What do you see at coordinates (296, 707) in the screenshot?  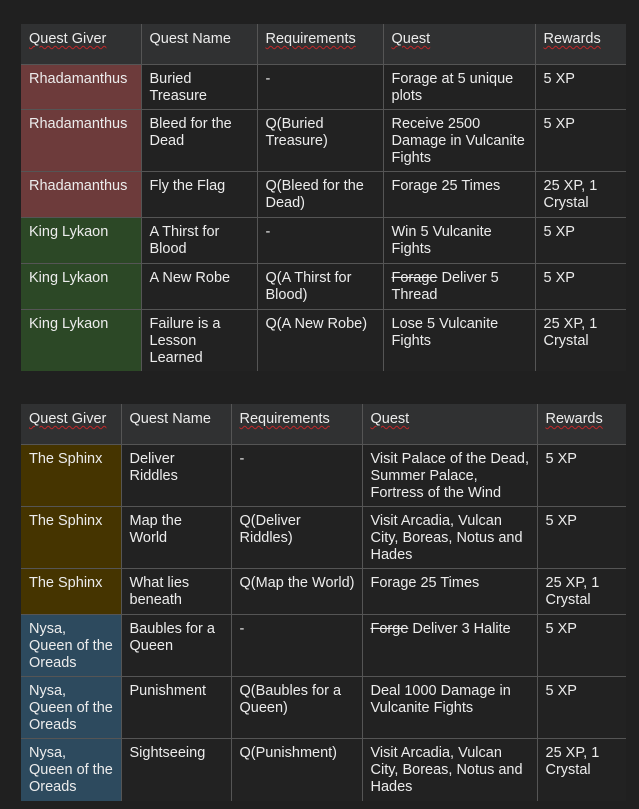 I see `requirements-cell: Q(Baubles for a Queen)` at bounding box center [296, 707].